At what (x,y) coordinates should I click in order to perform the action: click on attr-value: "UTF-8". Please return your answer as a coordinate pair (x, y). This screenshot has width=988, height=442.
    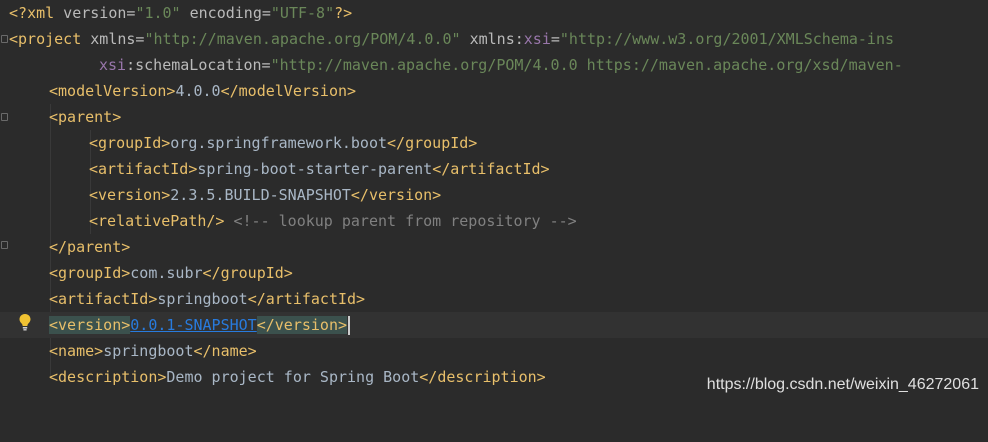
    Looking at the image, I should click on (302, 13).